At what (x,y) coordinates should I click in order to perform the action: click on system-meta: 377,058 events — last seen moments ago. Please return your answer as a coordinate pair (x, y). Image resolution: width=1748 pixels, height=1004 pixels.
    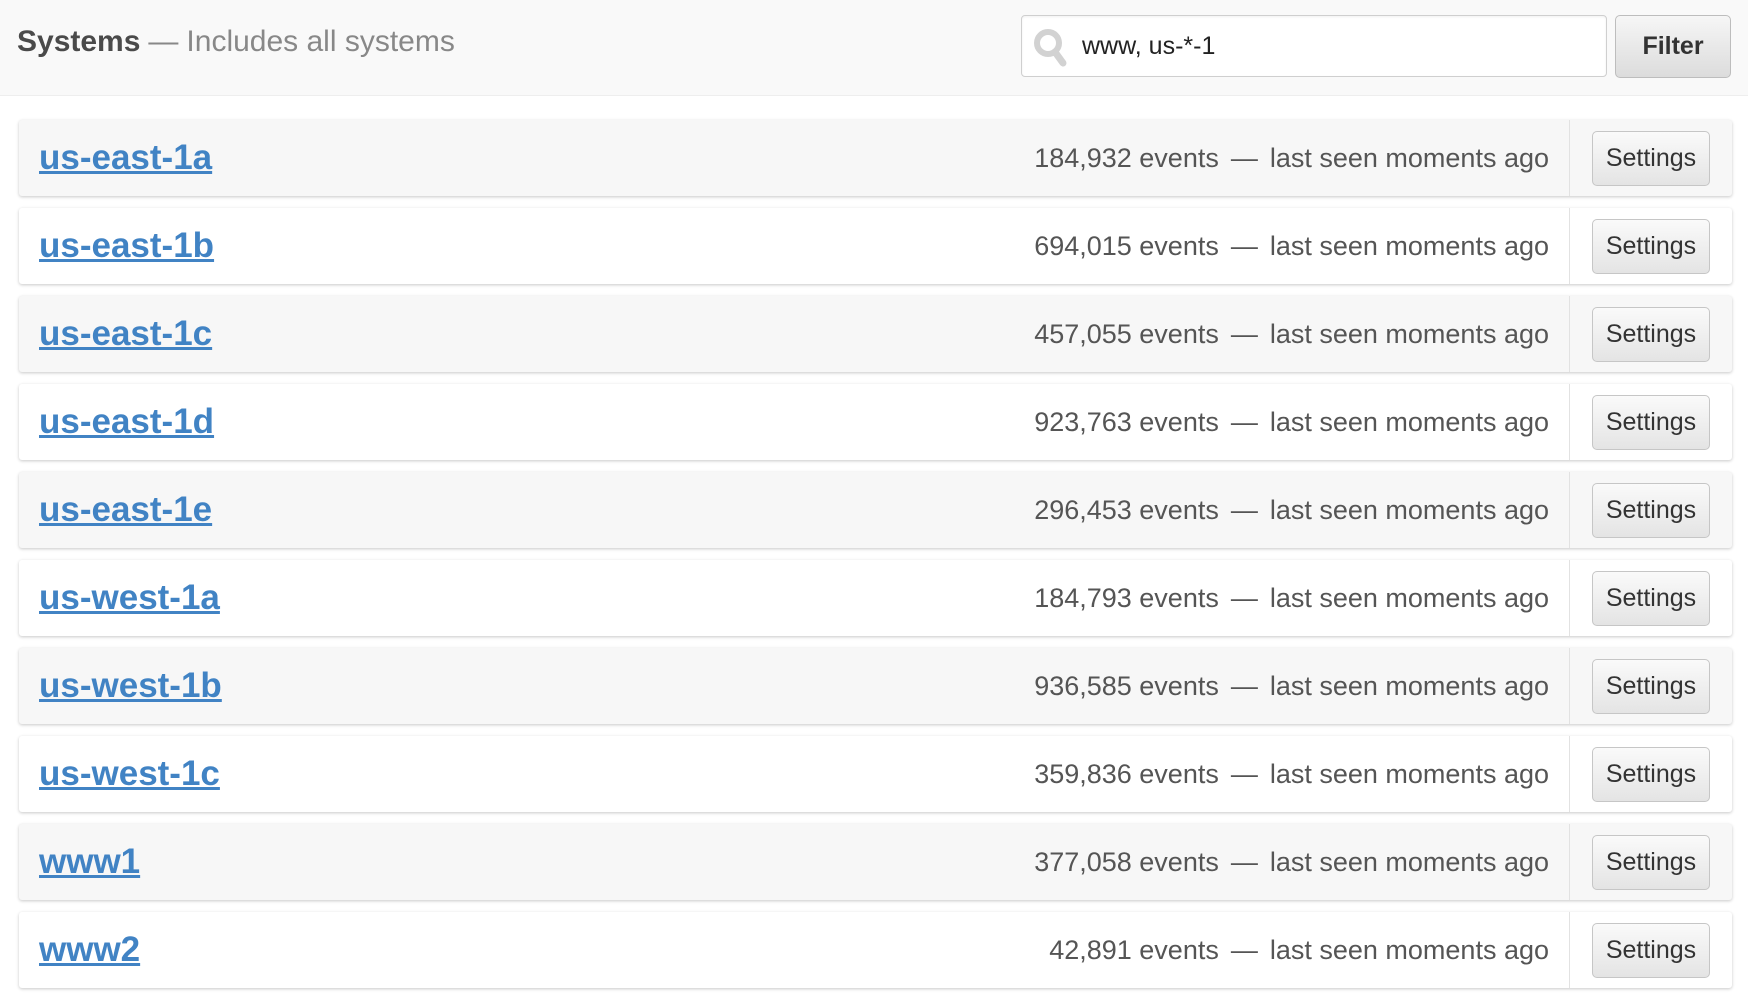
    Looking at the image, I should click on (1291, 862).